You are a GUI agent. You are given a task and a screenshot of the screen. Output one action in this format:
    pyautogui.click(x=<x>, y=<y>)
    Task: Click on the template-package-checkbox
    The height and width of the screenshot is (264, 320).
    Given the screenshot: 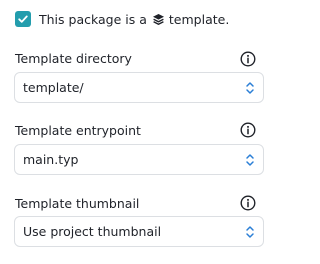 What is the action you would take?
    pyautogui.click(x=23, y=19)
    